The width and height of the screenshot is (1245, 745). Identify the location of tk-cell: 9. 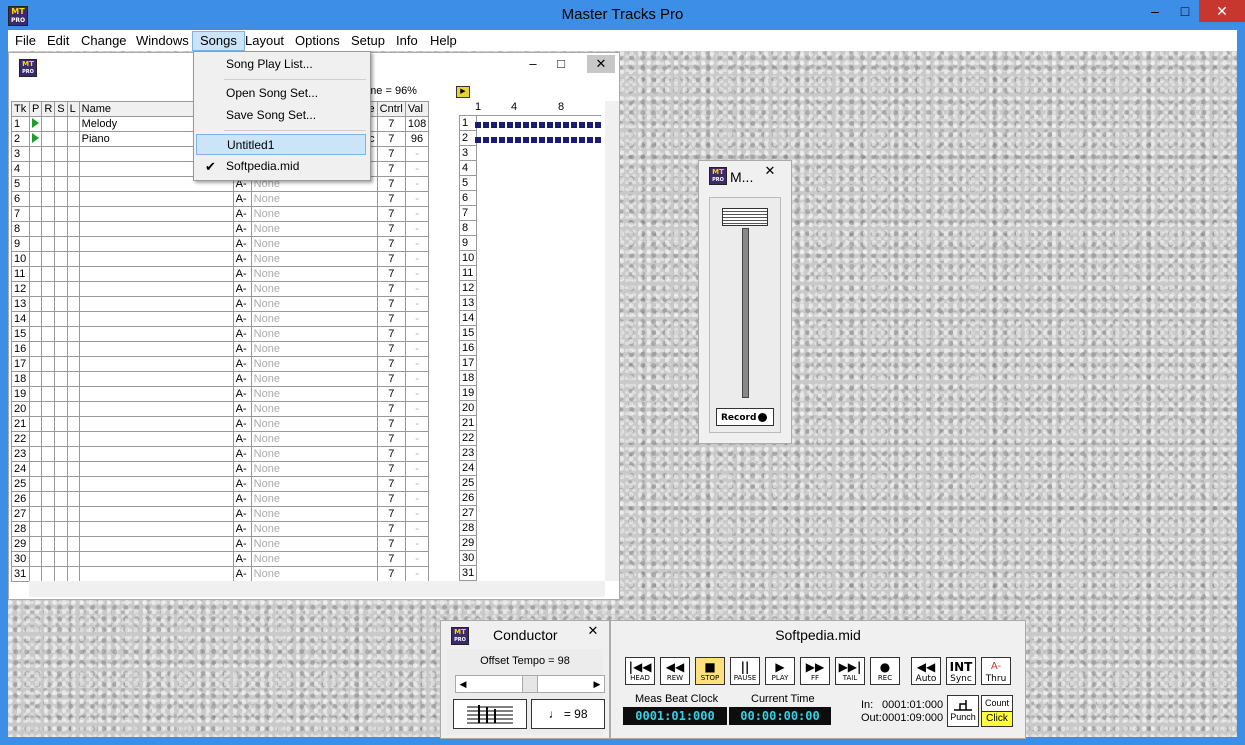
(20, 244).